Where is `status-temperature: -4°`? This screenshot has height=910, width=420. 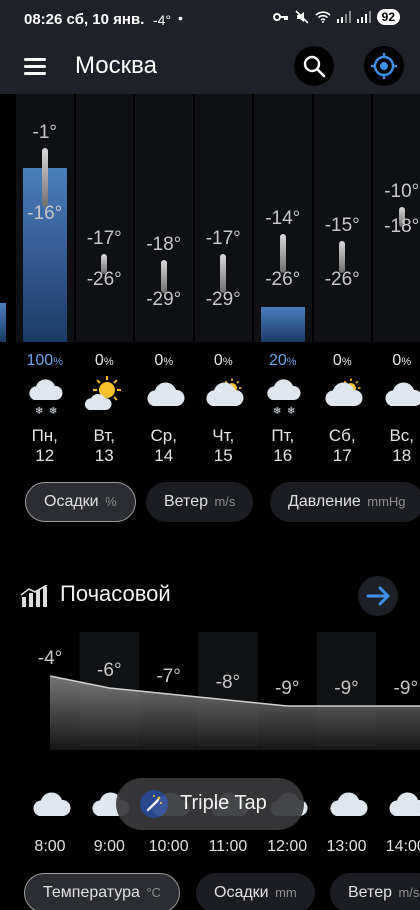
status-temperature: -4° is located at coordinates (162, 20).